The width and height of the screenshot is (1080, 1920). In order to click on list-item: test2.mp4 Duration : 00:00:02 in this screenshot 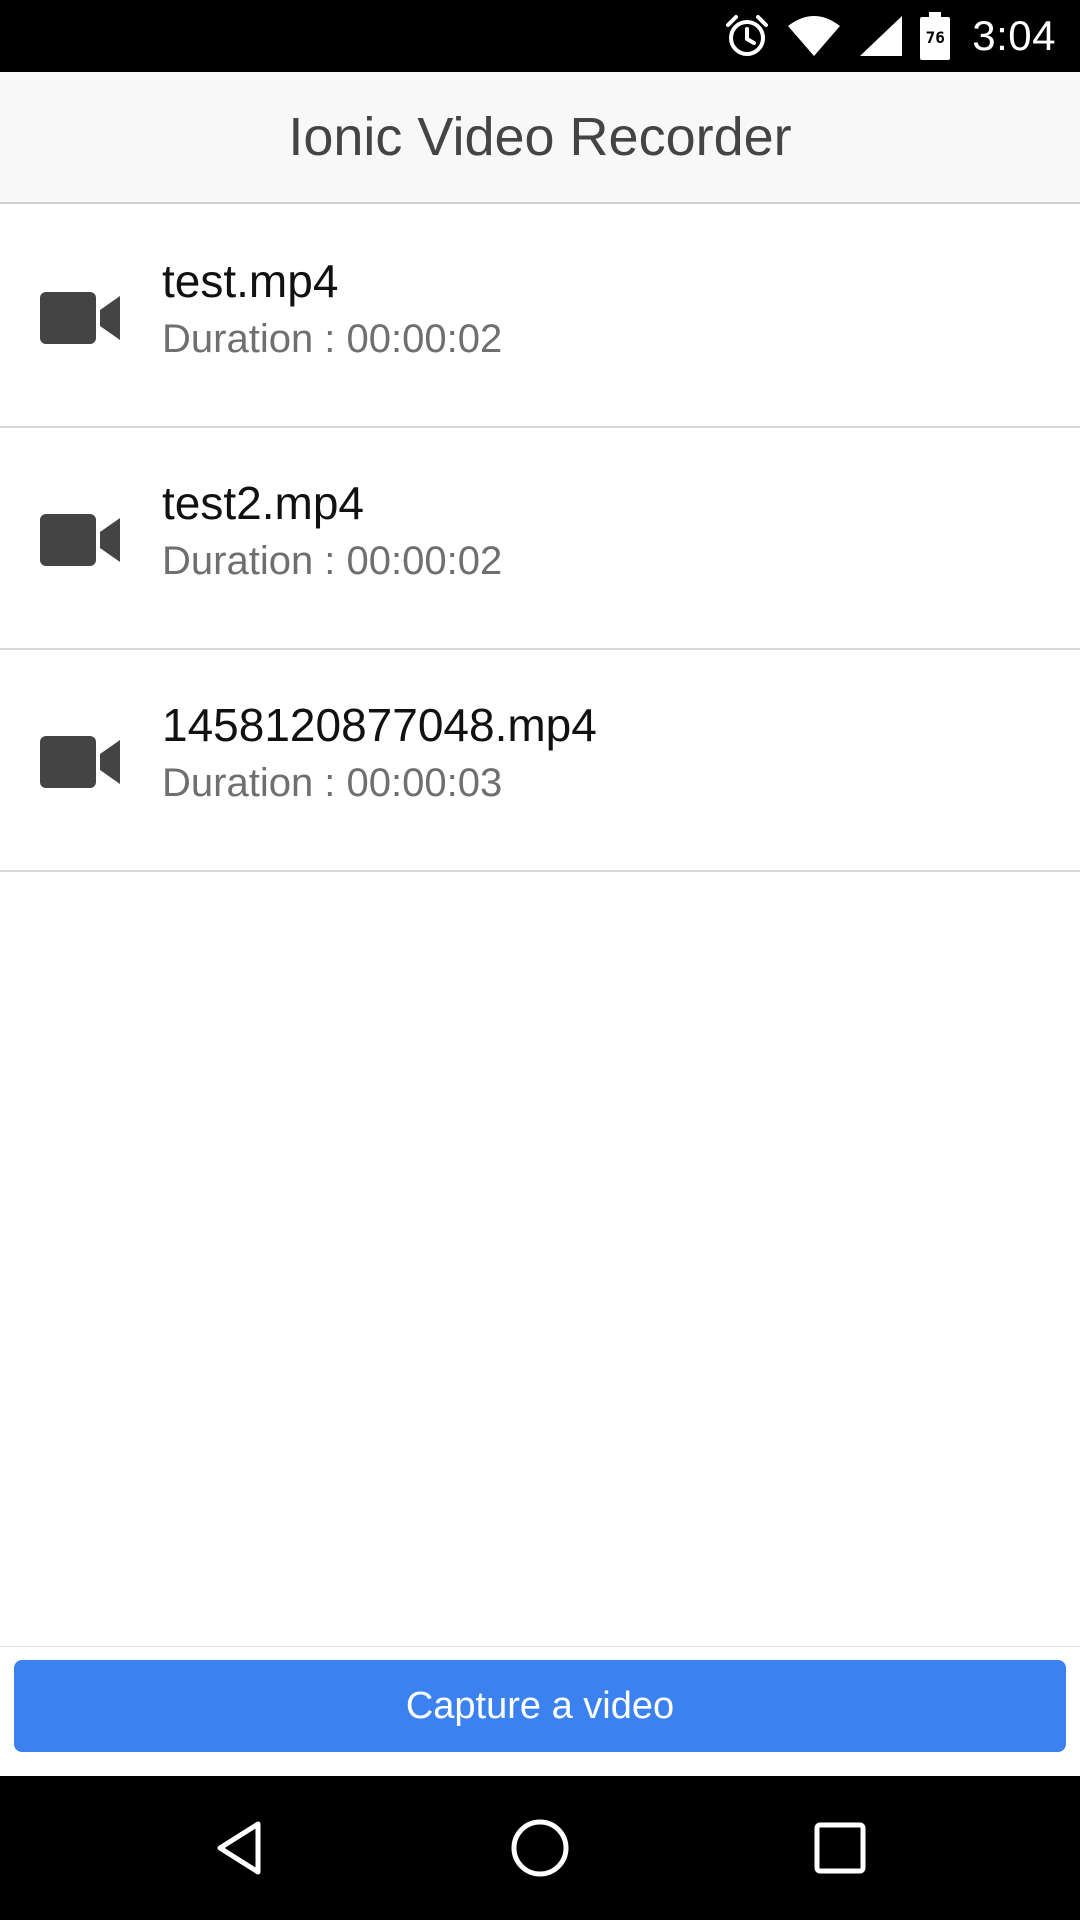, I will do `click(540, 539)`.